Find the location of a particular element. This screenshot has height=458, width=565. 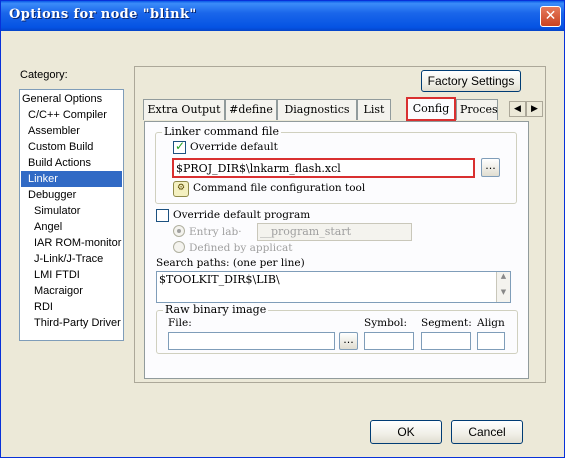

search-paths-scrollbar: ▲ ▼ is located at coordinates (503, 287).